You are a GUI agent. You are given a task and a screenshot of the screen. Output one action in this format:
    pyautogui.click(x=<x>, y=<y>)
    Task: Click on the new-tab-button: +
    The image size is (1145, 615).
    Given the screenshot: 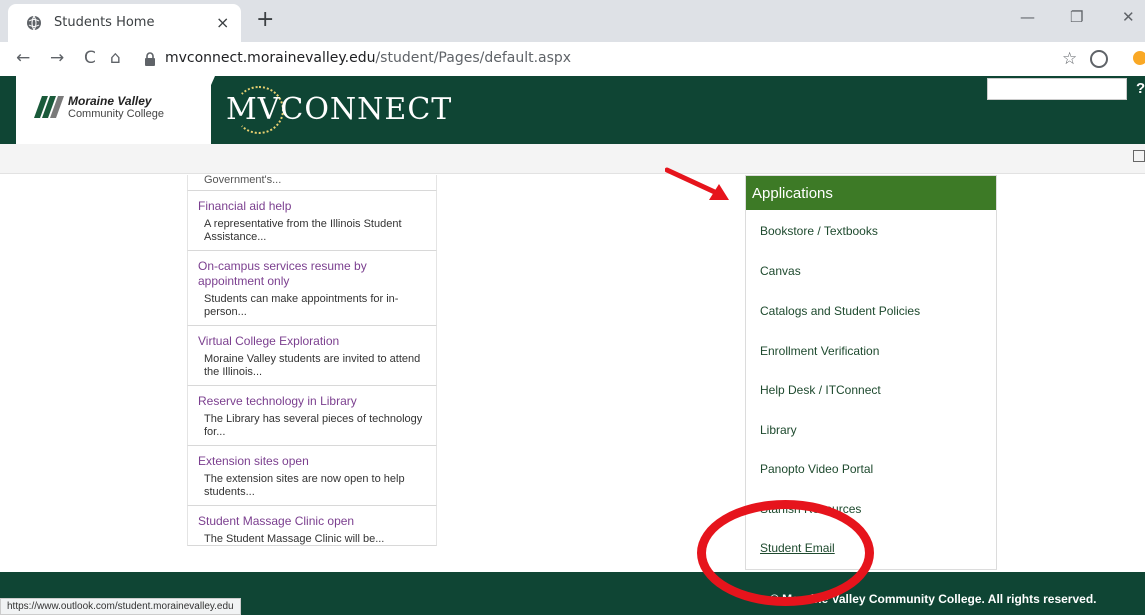 What is the action you would take?
    pyautogui.click(x=265, y=19)
    